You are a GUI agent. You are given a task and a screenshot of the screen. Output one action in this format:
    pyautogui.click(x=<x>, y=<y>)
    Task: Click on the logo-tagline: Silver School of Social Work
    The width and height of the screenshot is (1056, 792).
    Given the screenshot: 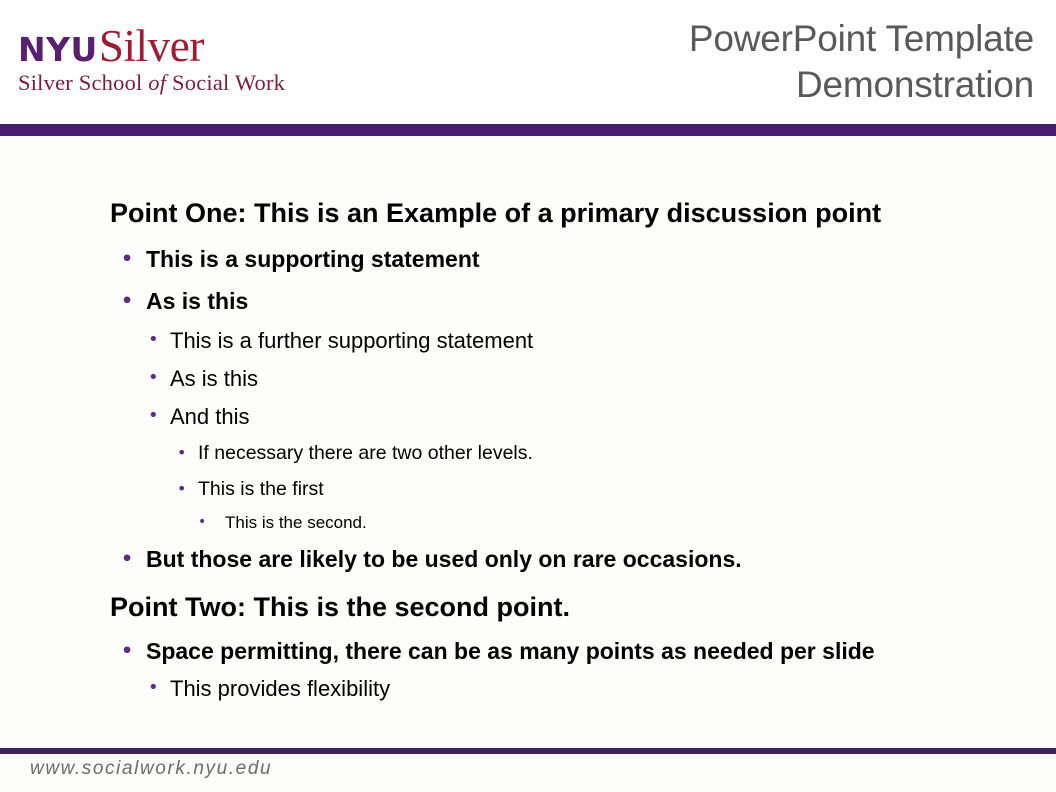 What is the action you would take?
    pyautogui.click(x=183, y=82)
    